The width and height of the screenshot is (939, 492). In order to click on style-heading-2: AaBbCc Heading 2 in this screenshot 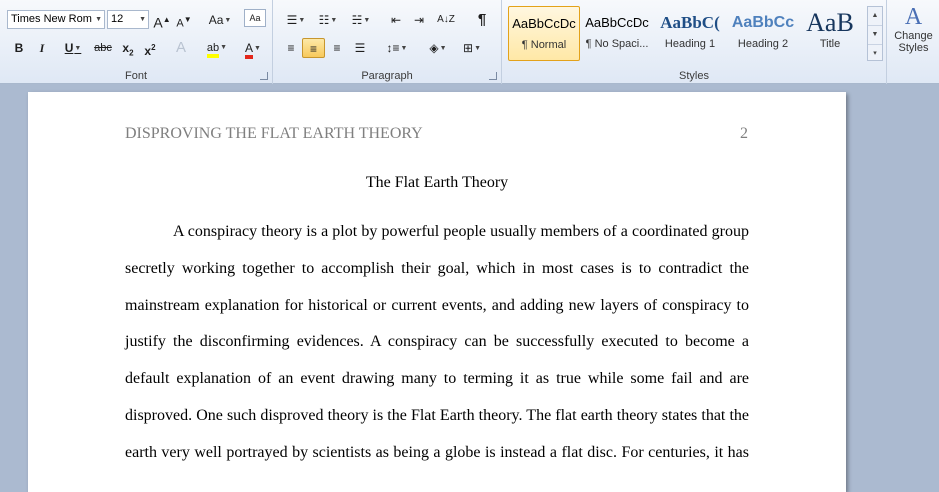, I will do `click(763, 33)`.